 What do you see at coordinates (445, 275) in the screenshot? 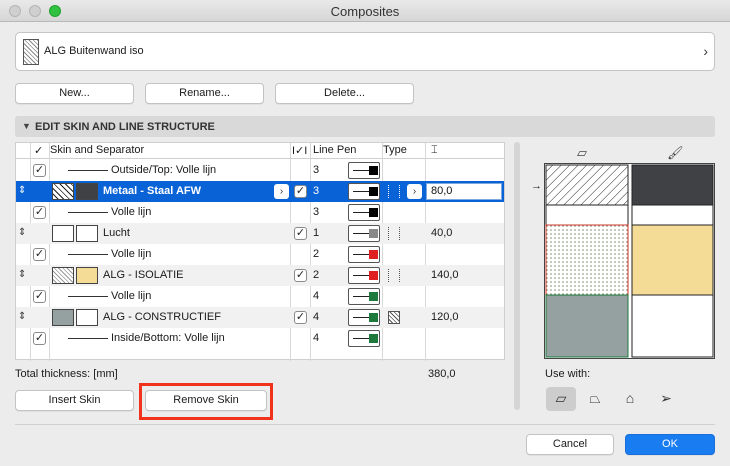
I see `thickness-value: 140,0` at bounding box center [445, 275].